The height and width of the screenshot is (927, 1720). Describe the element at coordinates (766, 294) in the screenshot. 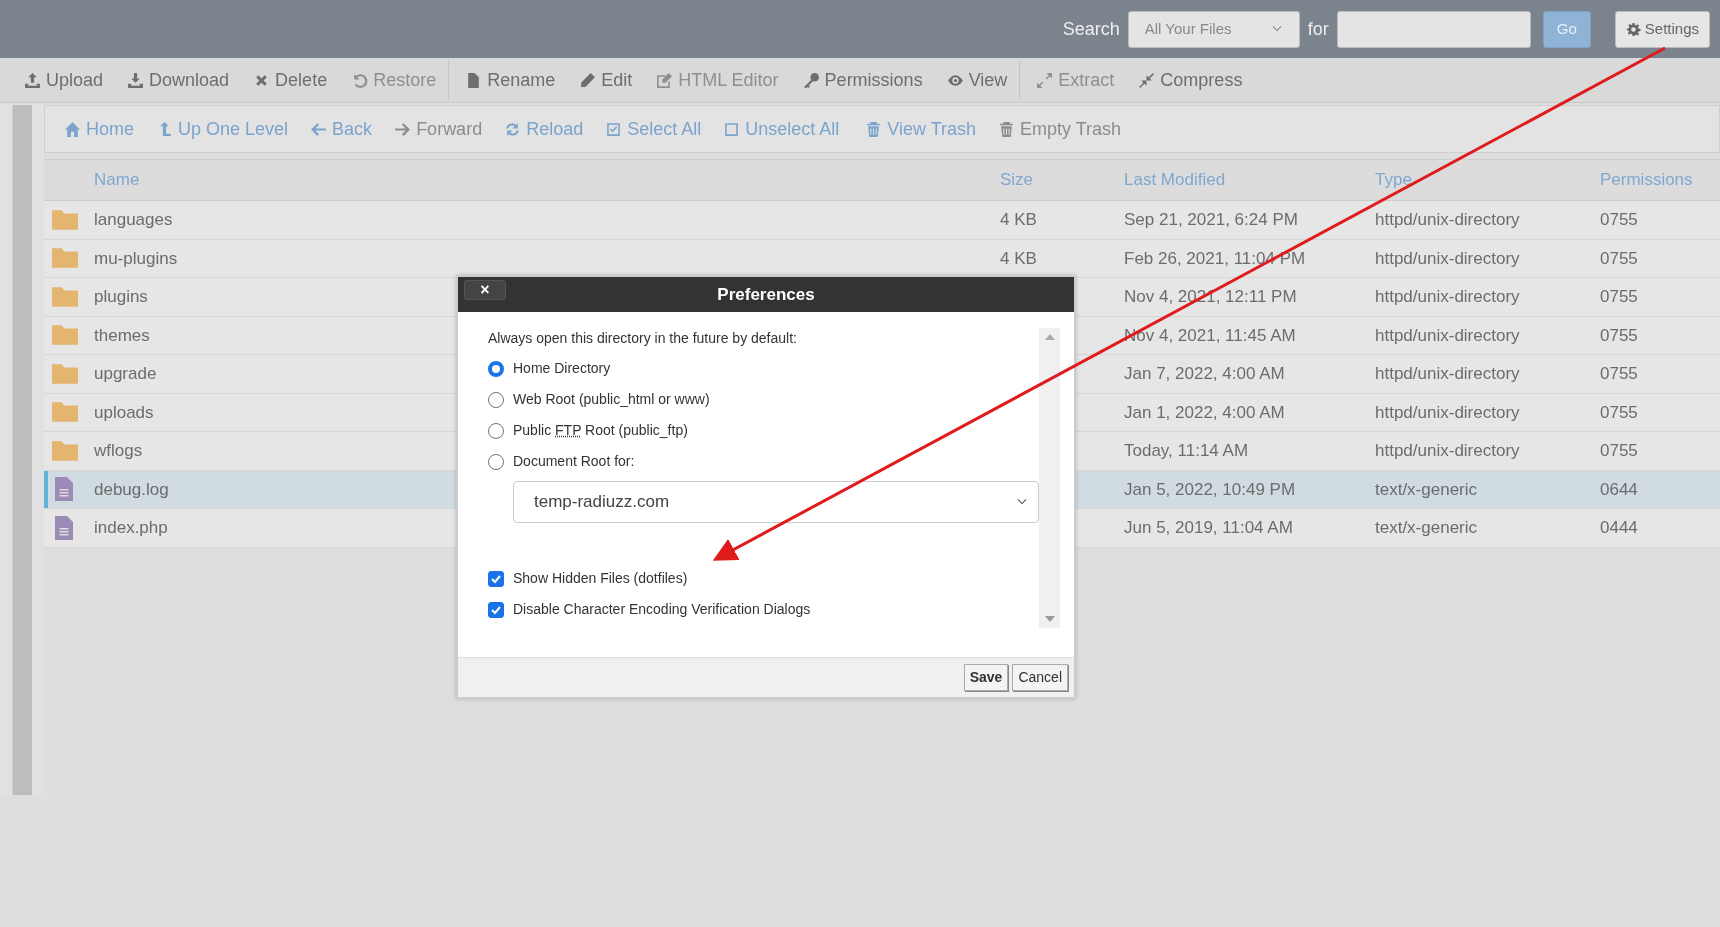

I see `dialog-title: Preferences` at that location.